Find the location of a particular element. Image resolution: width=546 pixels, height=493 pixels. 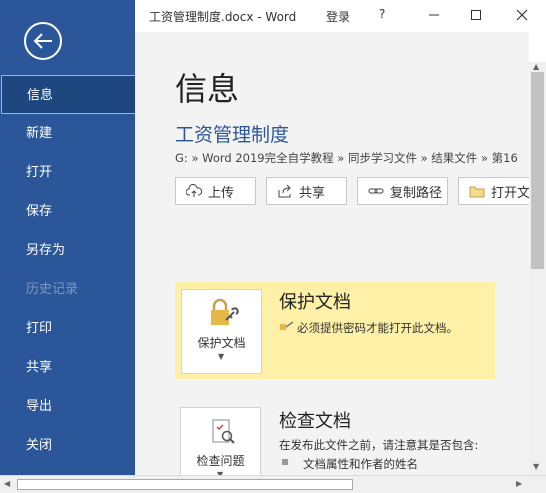

nav-item-close: 关闭 is located at coordinates (67, 445).